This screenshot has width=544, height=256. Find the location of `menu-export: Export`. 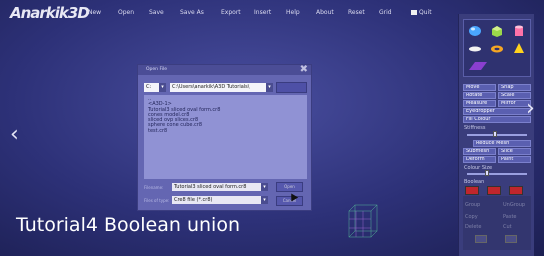

menu-export: Export is located at coordinates (231, 12).